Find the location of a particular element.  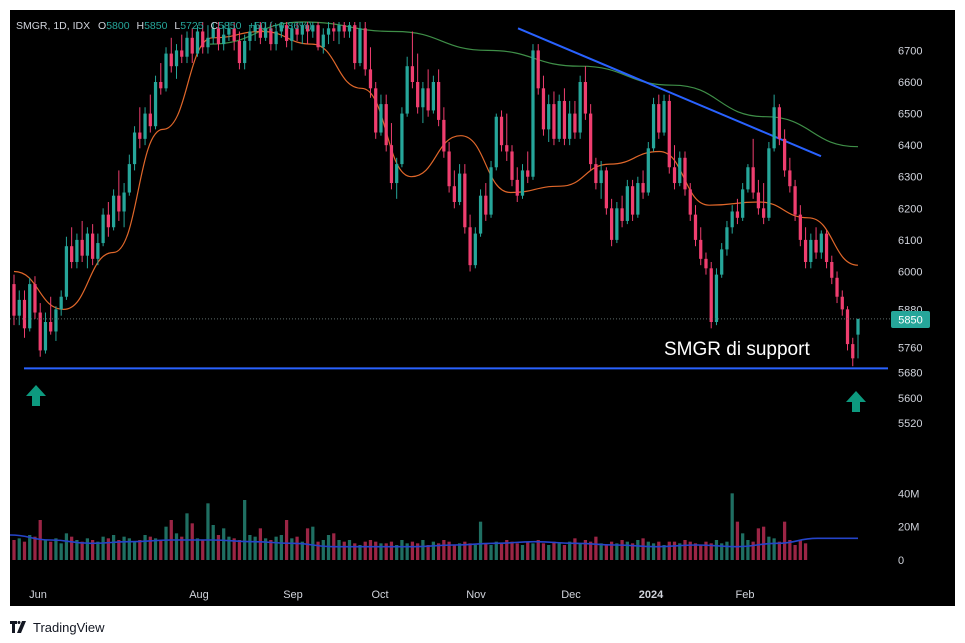

footer: TradingView is located at coordinates (57, 627).